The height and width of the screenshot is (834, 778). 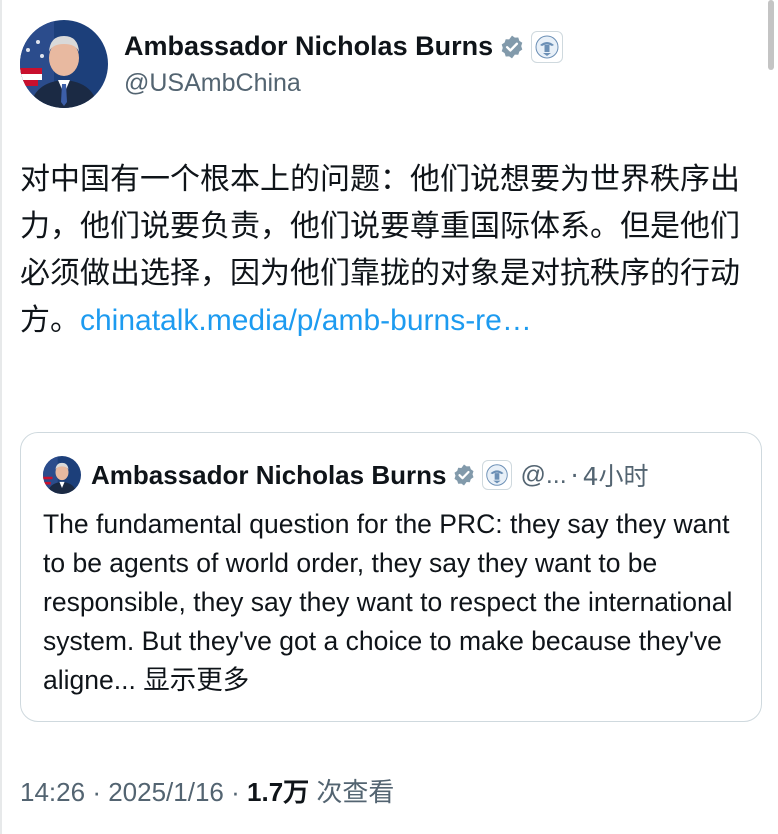 I want to click on quoted-tweet-header: Ambassador Nicholas Burns @... · 4小时, so click(x=346, y=475).